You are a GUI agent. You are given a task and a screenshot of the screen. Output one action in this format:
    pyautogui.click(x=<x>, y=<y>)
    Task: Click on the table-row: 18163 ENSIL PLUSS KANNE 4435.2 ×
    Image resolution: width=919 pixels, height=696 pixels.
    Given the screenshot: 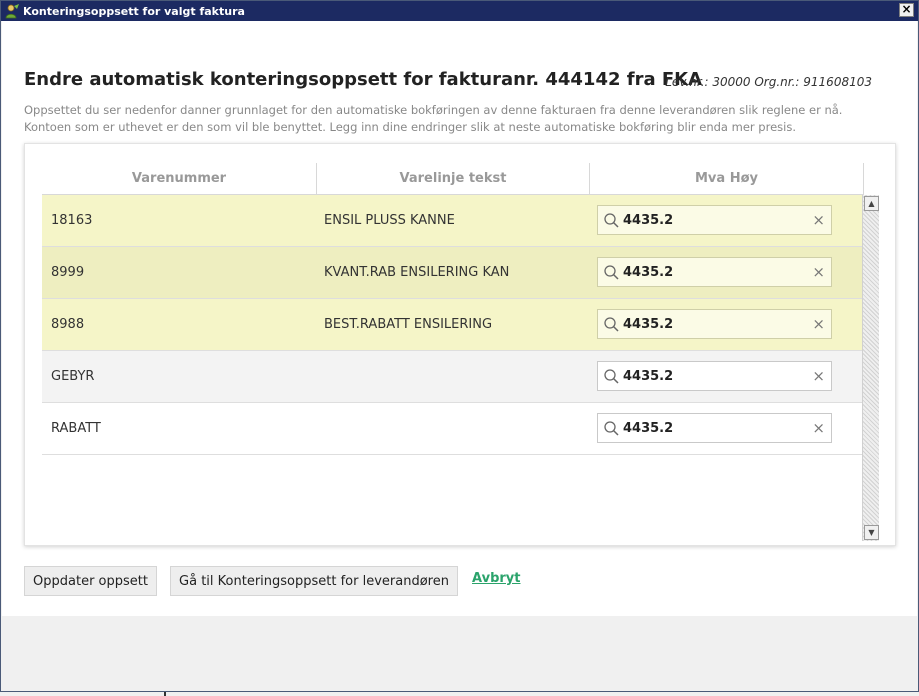 What is the action you would take?
    pyautogui.click(x=452, y=221)
    